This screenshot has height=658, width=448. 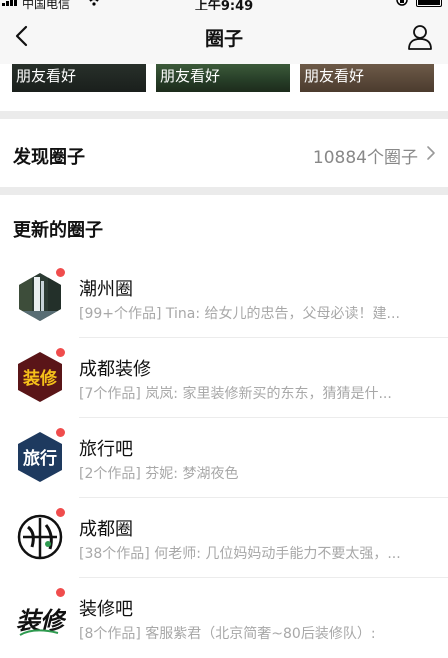 I want to click on avatar-text: 旅行, so click(x=40, y=458).